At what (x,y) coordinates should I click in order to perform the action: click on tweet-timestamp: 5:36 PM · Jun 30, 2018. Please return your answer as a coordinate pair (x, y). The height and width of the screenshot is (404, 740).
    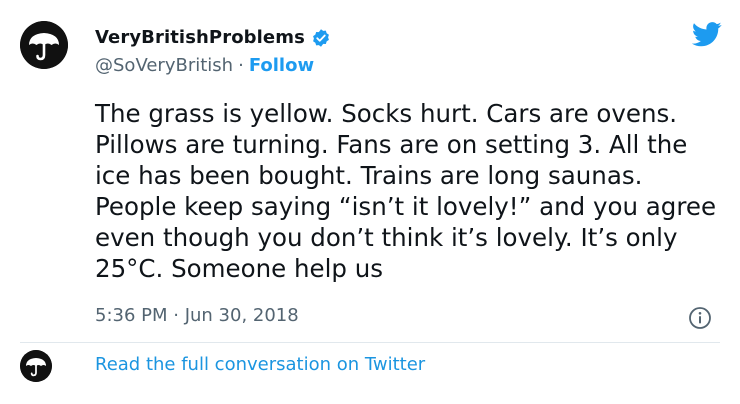
    Looking at the image, I should click on (197, 315).